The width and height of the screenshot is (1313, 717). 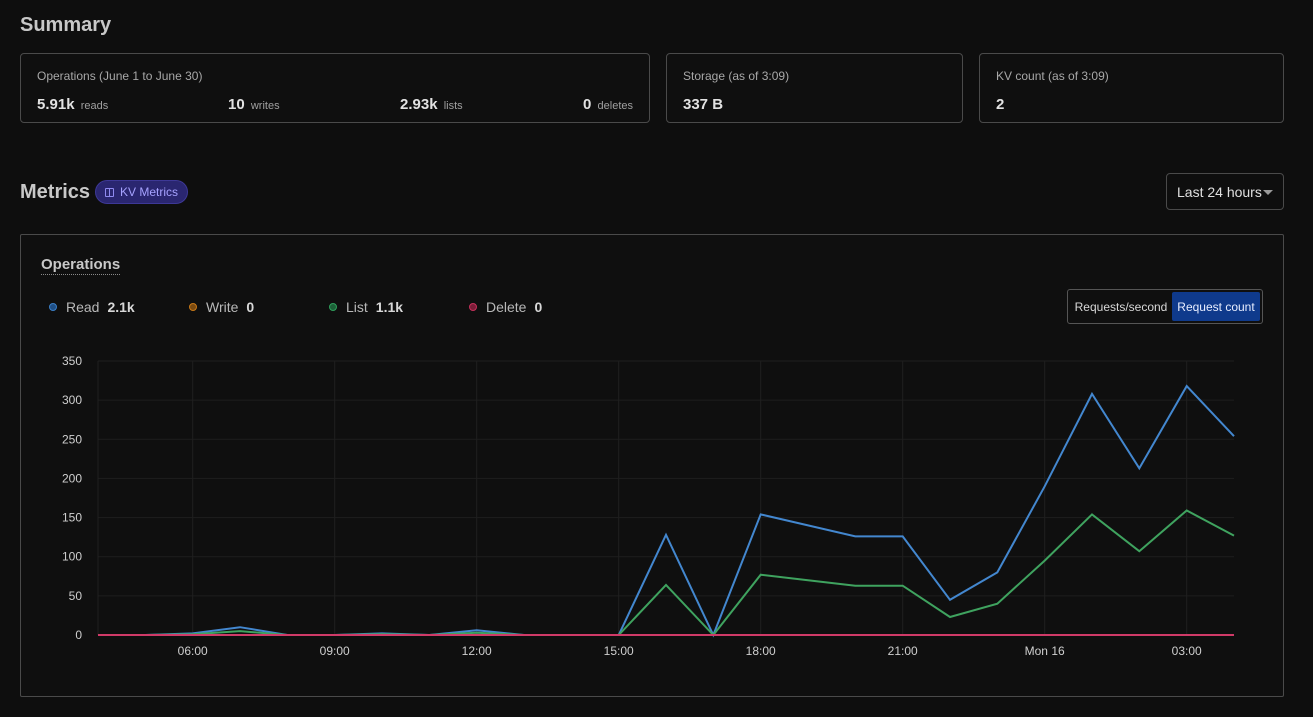 I want to click on storage-value: 337 B, so click(x=703, y=104).